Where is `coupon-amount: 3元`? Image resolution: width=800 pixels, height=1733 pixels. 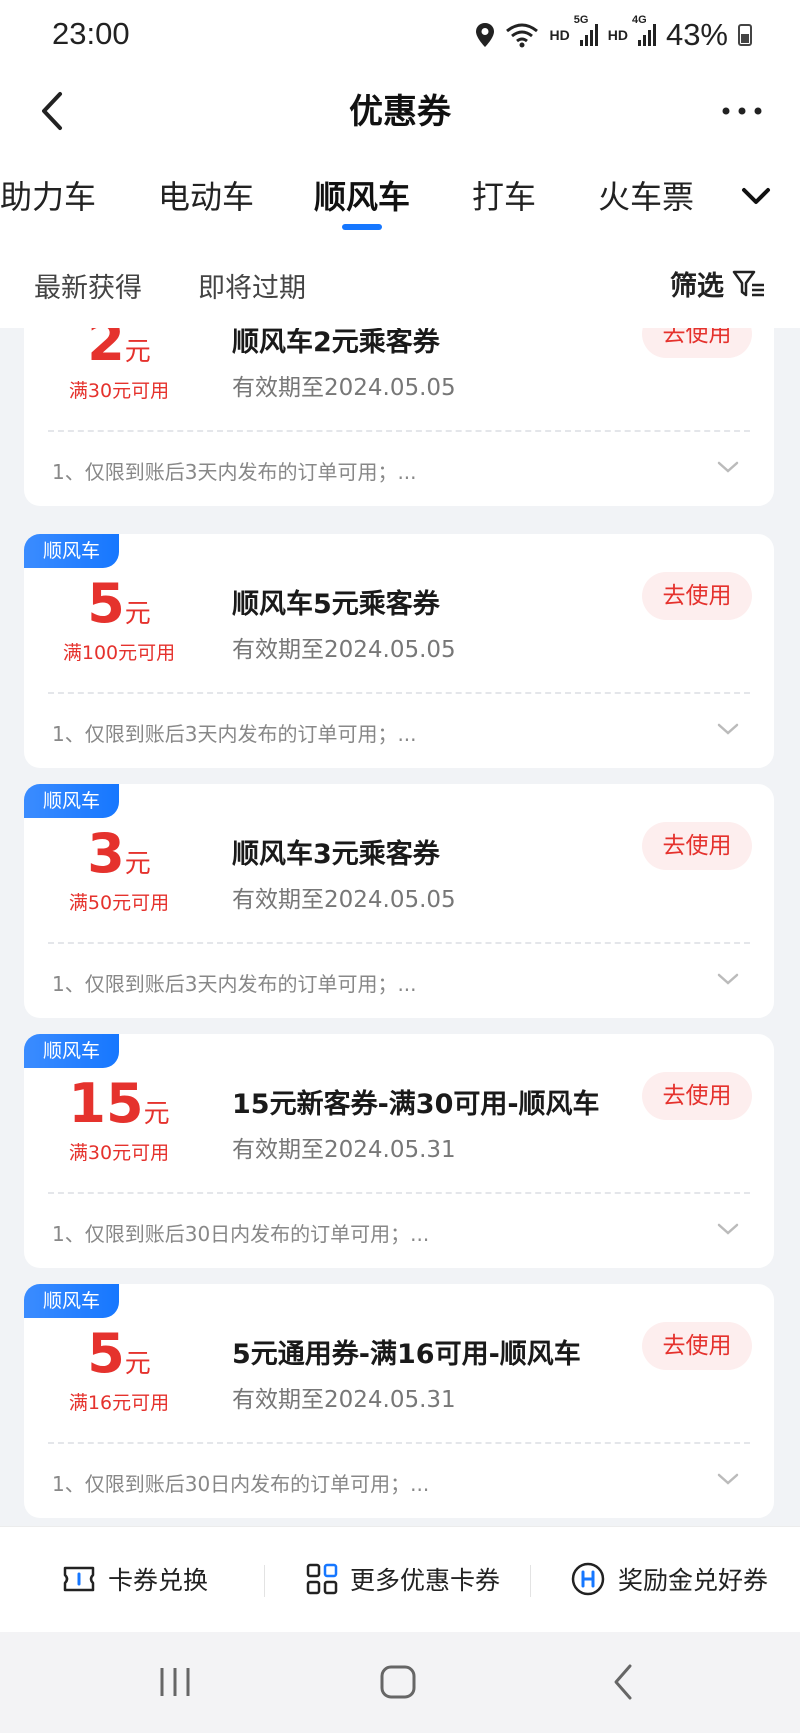
coupon-amount: 3元 is located at coordinates (119, 853).